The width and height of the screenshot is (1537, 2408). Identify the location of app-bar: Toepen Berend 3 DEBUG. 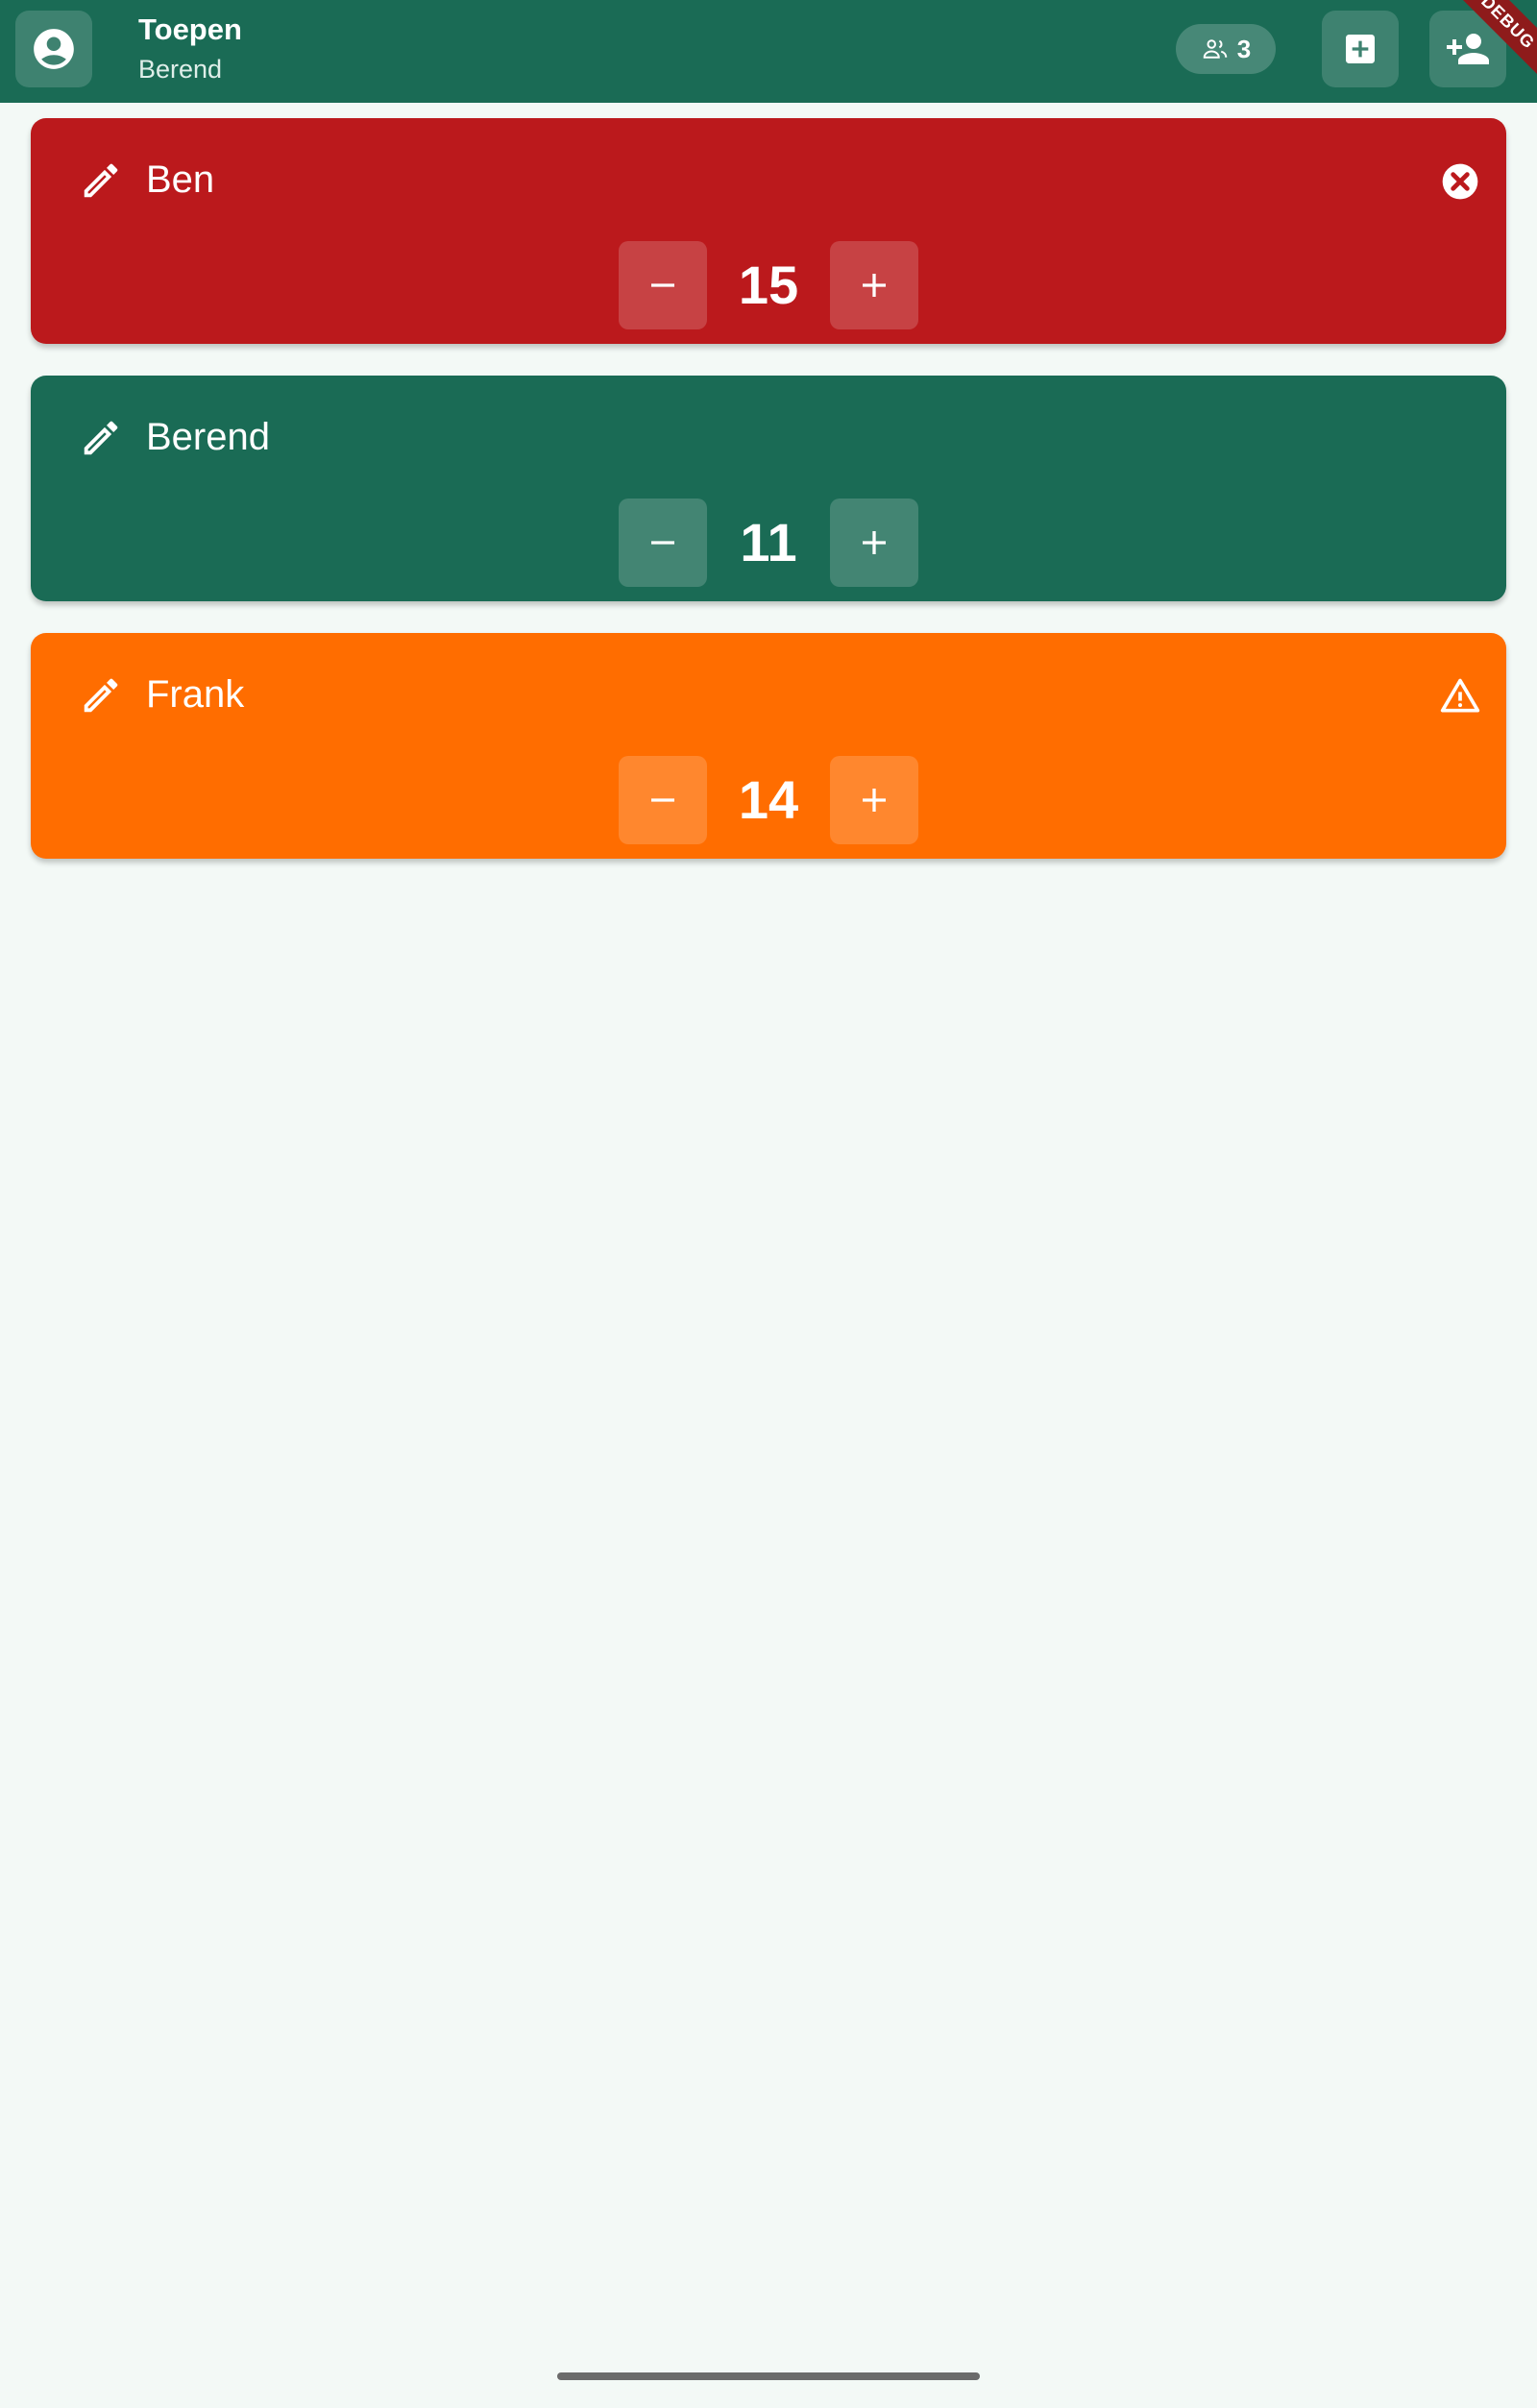
(768, 51).